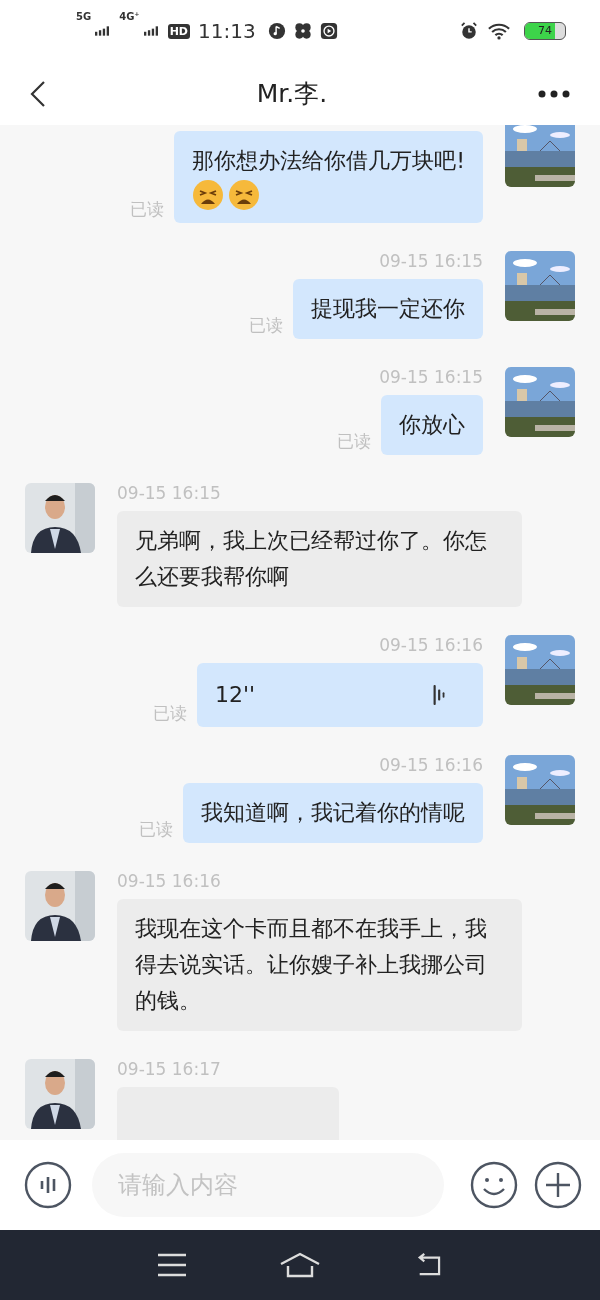 The image size is (600, 1300). What do you see at coordinates (48, 1185) in the screenshot?
I see `voice-input-icon` at bounding box center [48, 1185].